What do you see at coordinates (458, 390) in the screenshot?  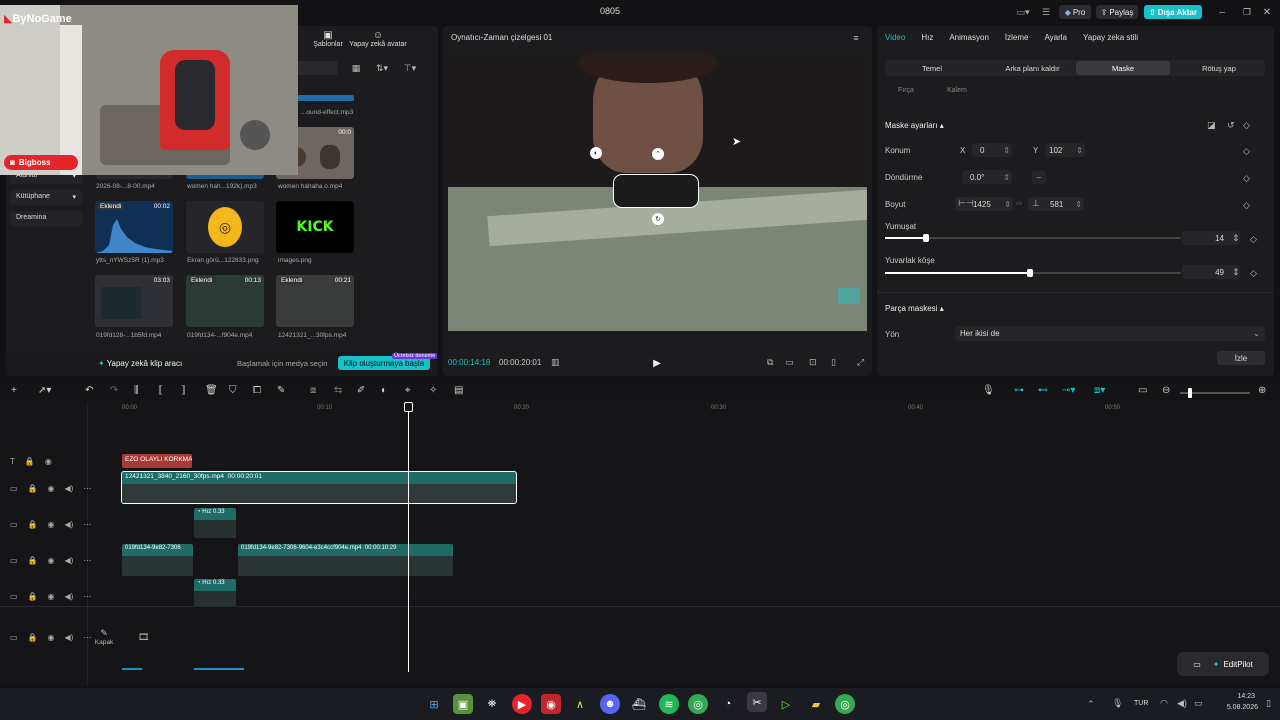 I see `subtitle-icon: ▤` at bounding box center [458, 390].